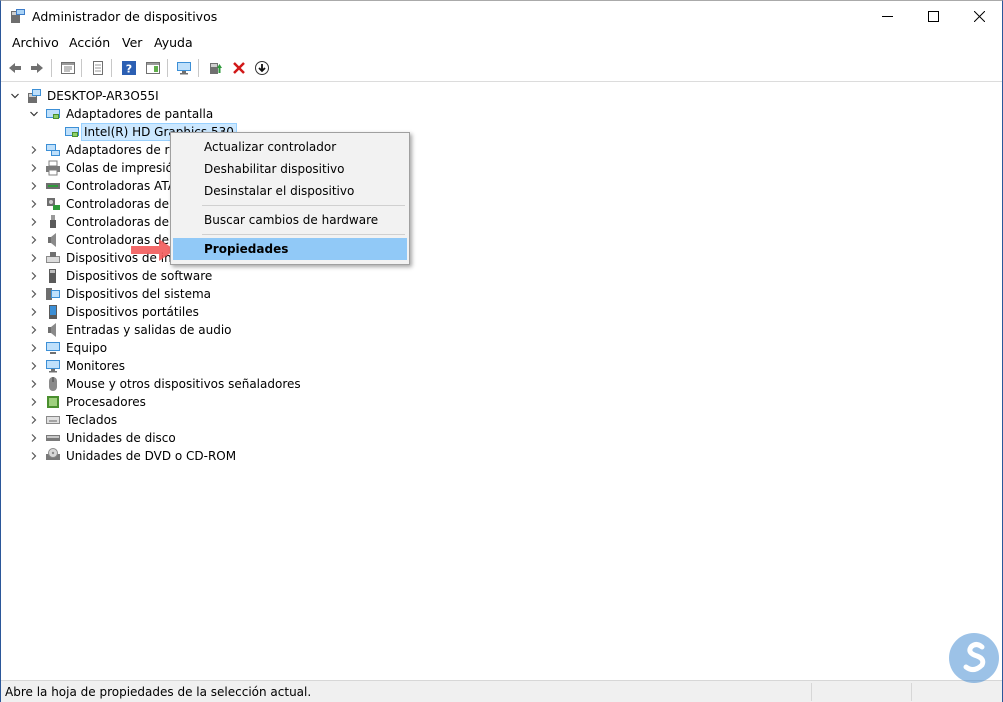 This screenshot has width=1003, height=702. What do you see at coordinates (202, 420) in the screenshot?
I see `tree-category: Teclados` at bounding box center [202, 420].